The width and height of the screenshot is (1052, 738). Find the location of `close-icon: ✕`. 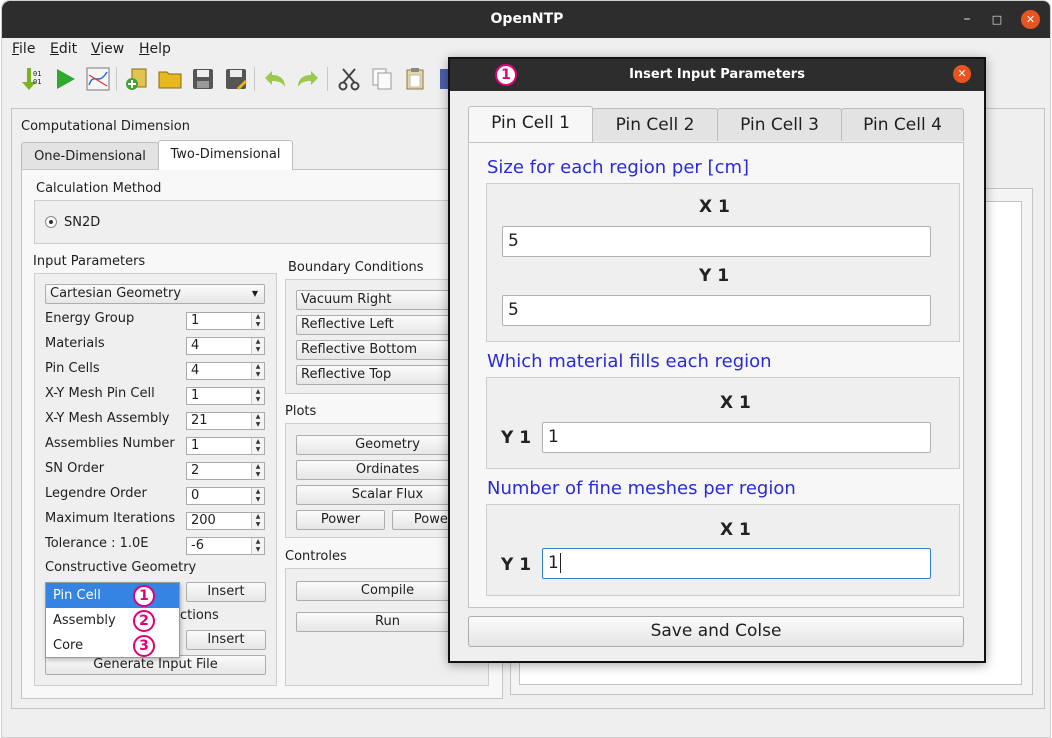

close-icon: ✕ is located at coordinates (1030, 19).